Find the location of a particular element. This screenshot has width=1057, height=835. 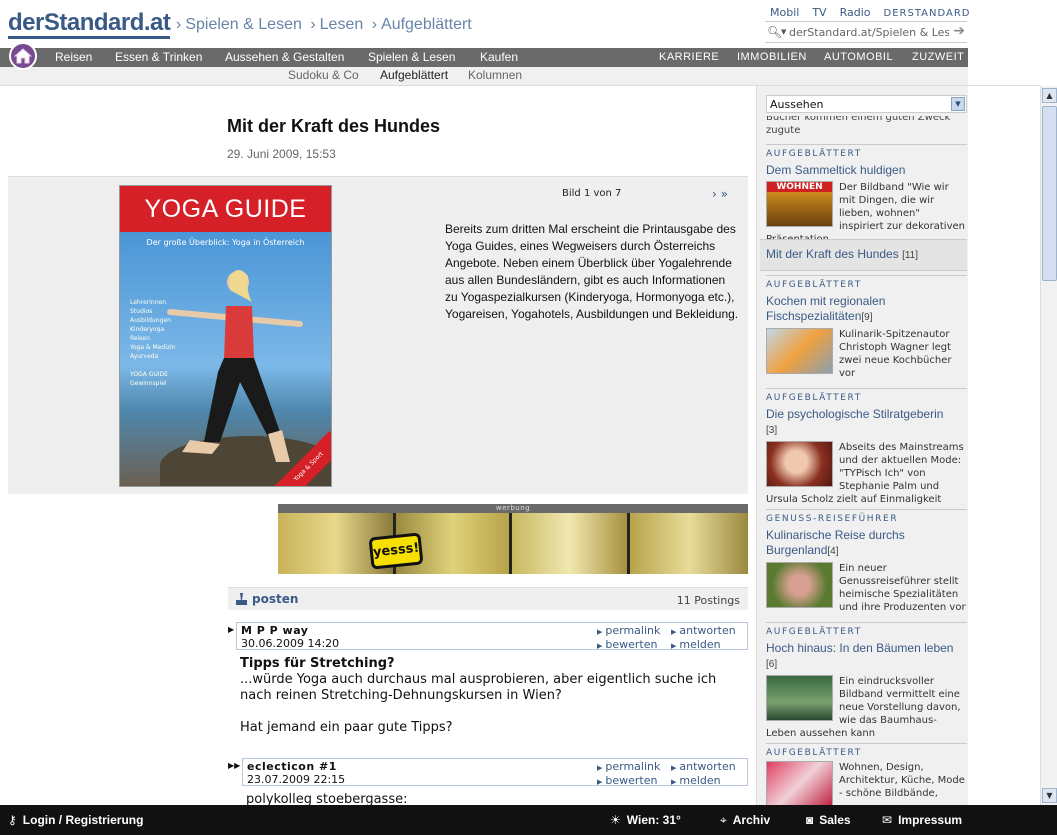

chevron-down-icon: ▼ is located at coordinates (958, 104).